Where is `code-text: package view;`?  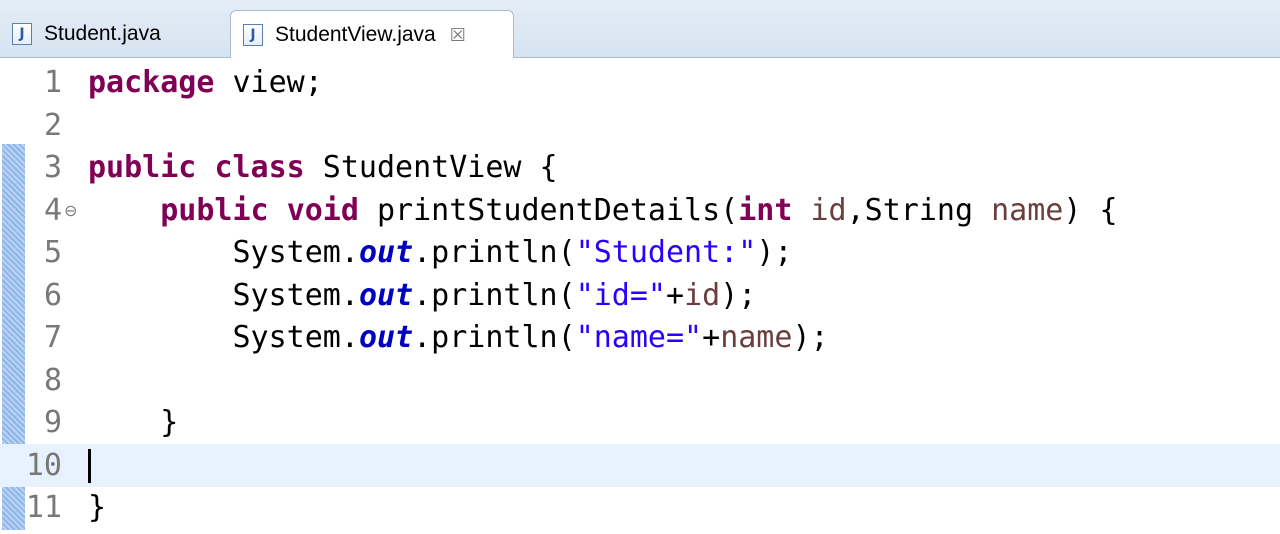 code-text: package view; is located at coordinates (205, 82).